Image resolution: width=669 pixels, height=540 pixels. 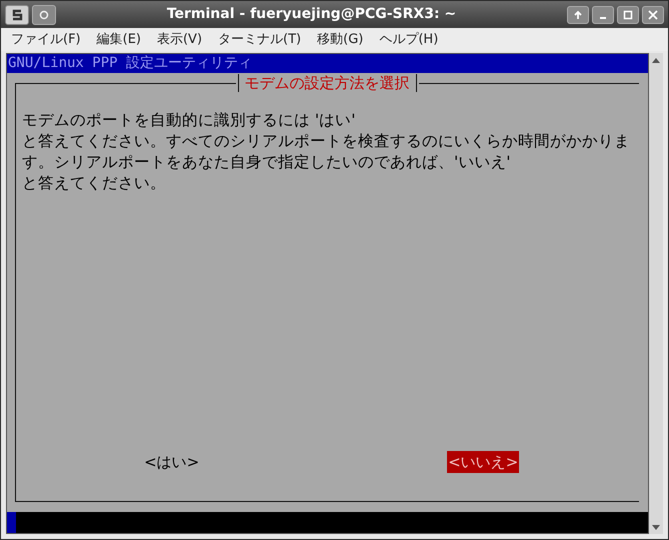 I want to click on window-title: Terminal - fueryuejing@PCG-SRX3: ~, so click(x=311, y=14).